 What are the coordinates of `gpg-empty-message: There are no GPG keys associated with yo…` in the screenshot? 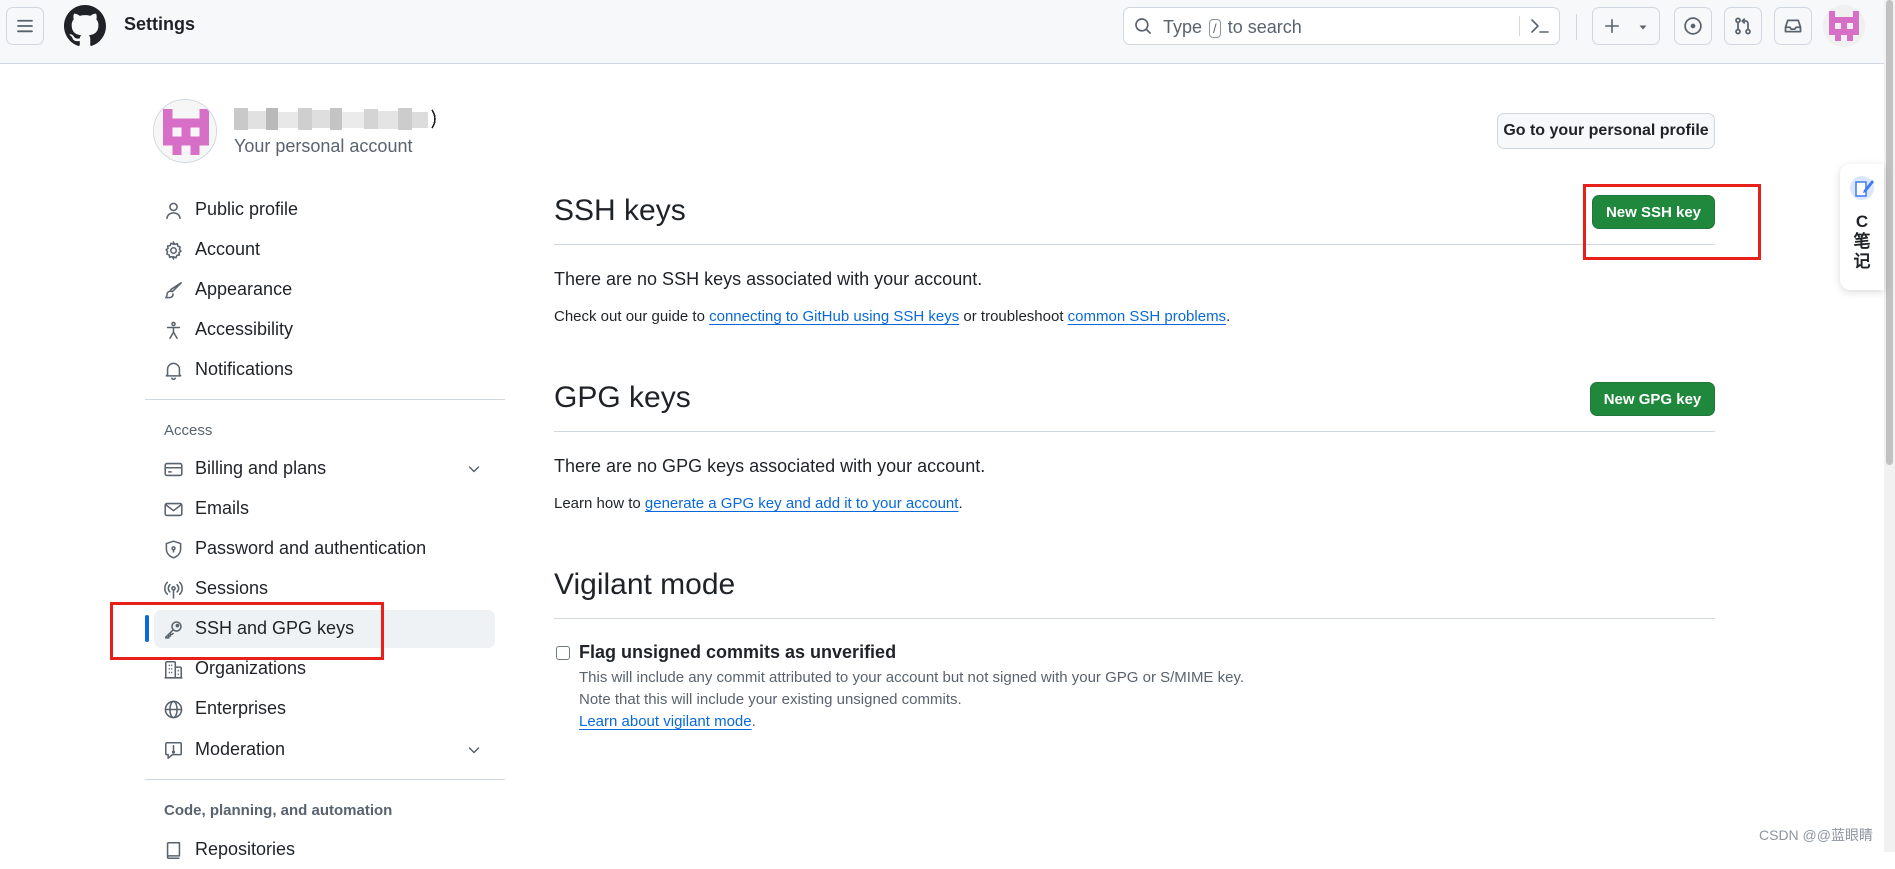 It's located at (770, 466).